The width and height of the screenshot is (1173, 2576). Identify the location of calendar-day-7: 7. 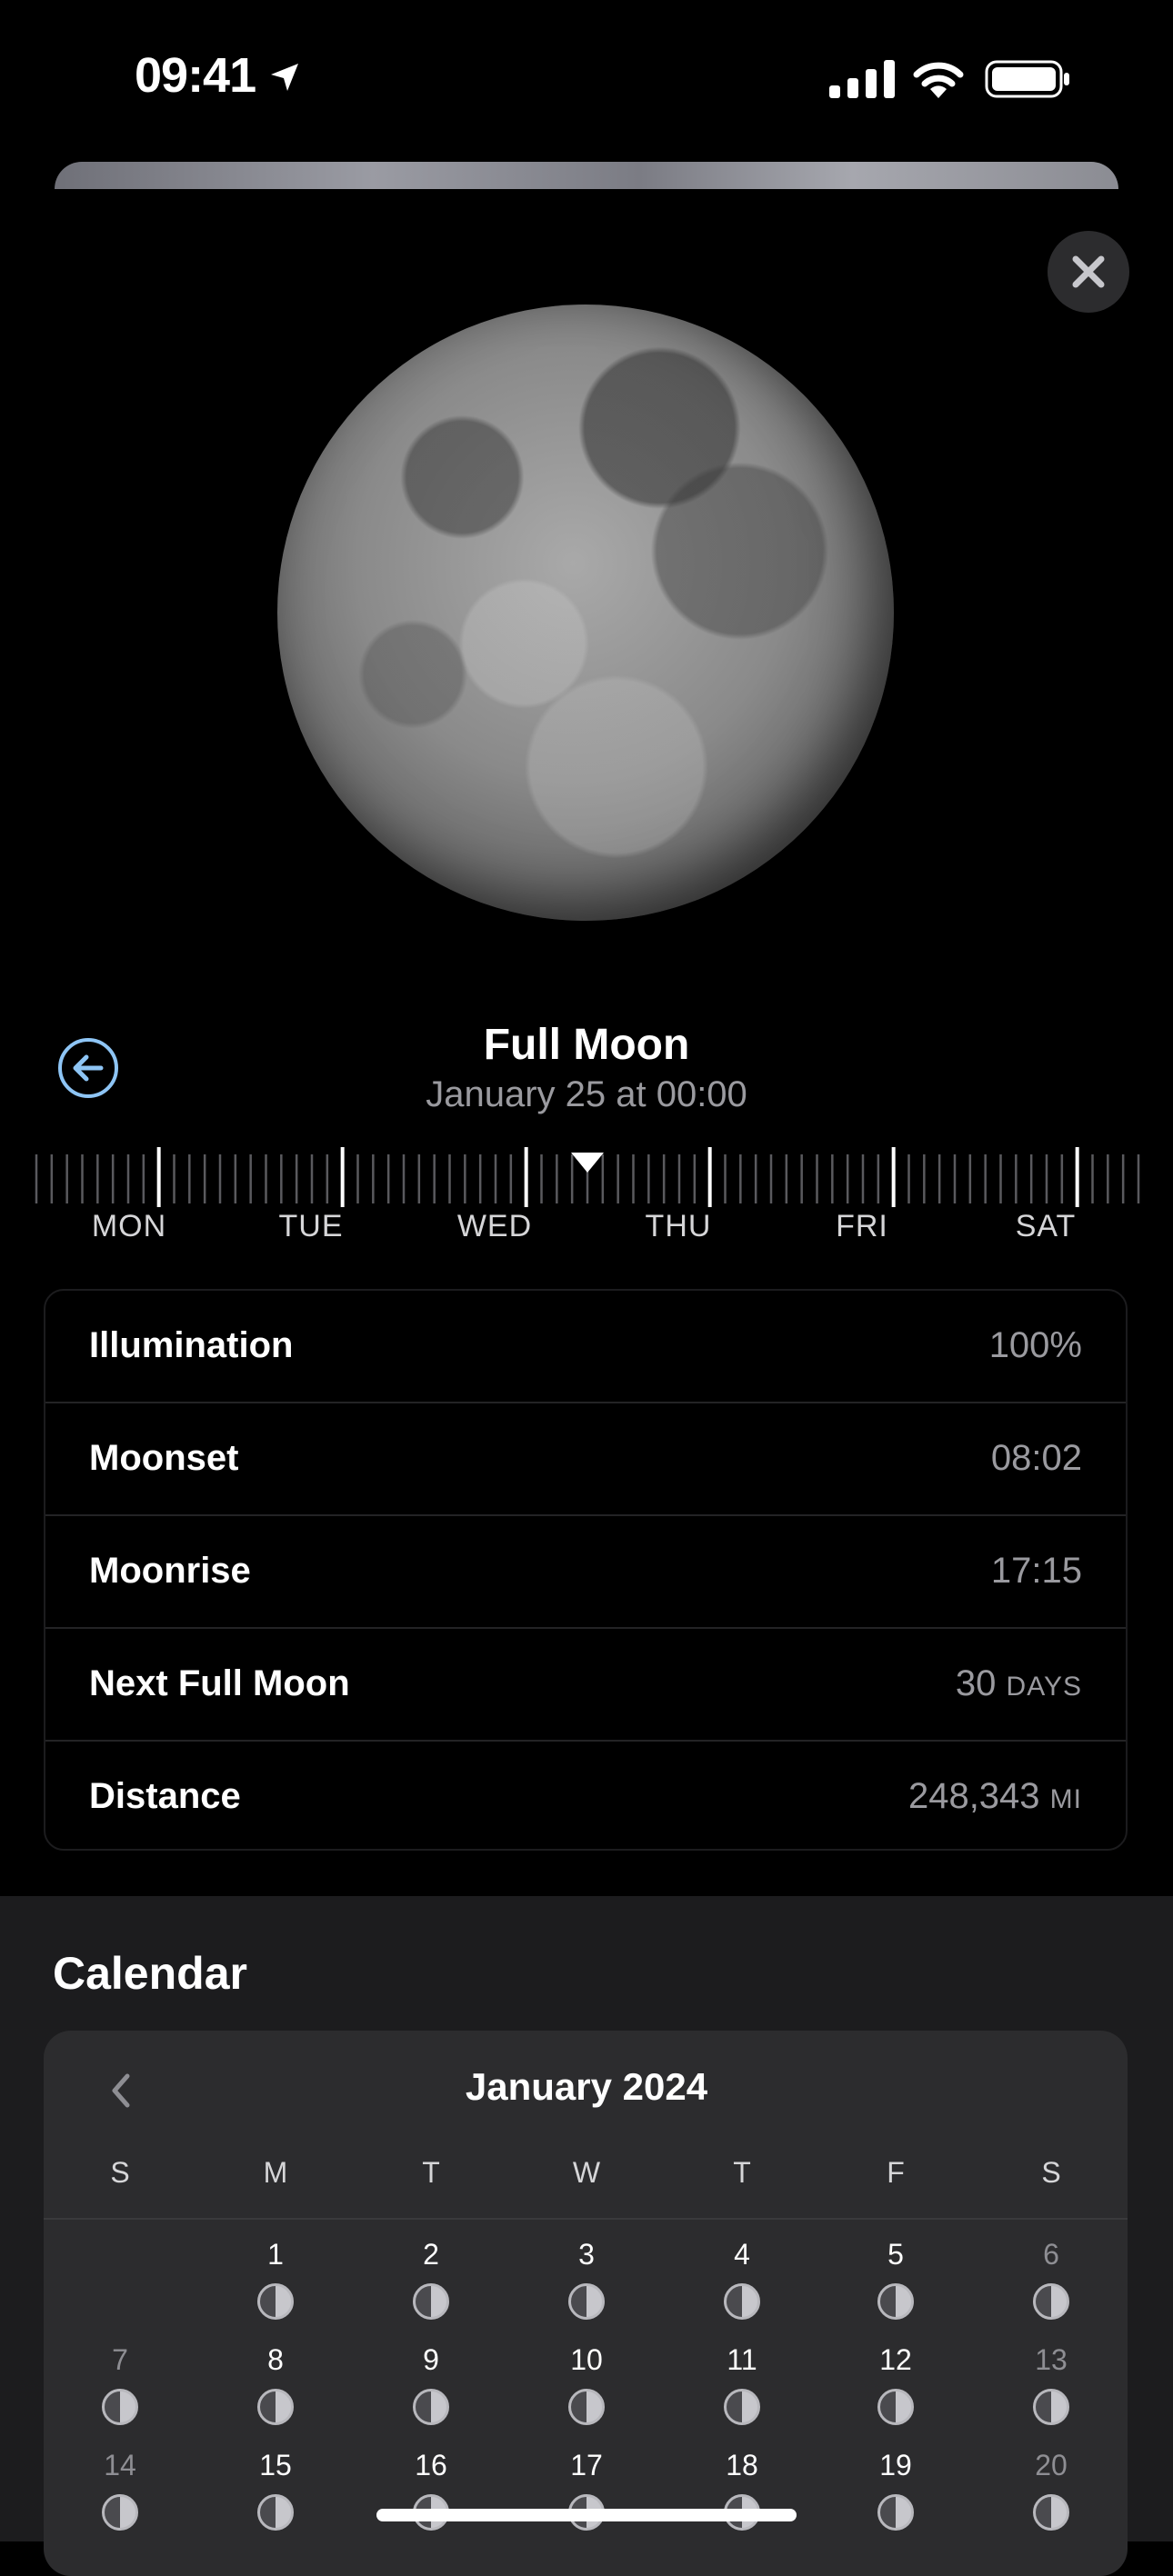
(120, 2360).